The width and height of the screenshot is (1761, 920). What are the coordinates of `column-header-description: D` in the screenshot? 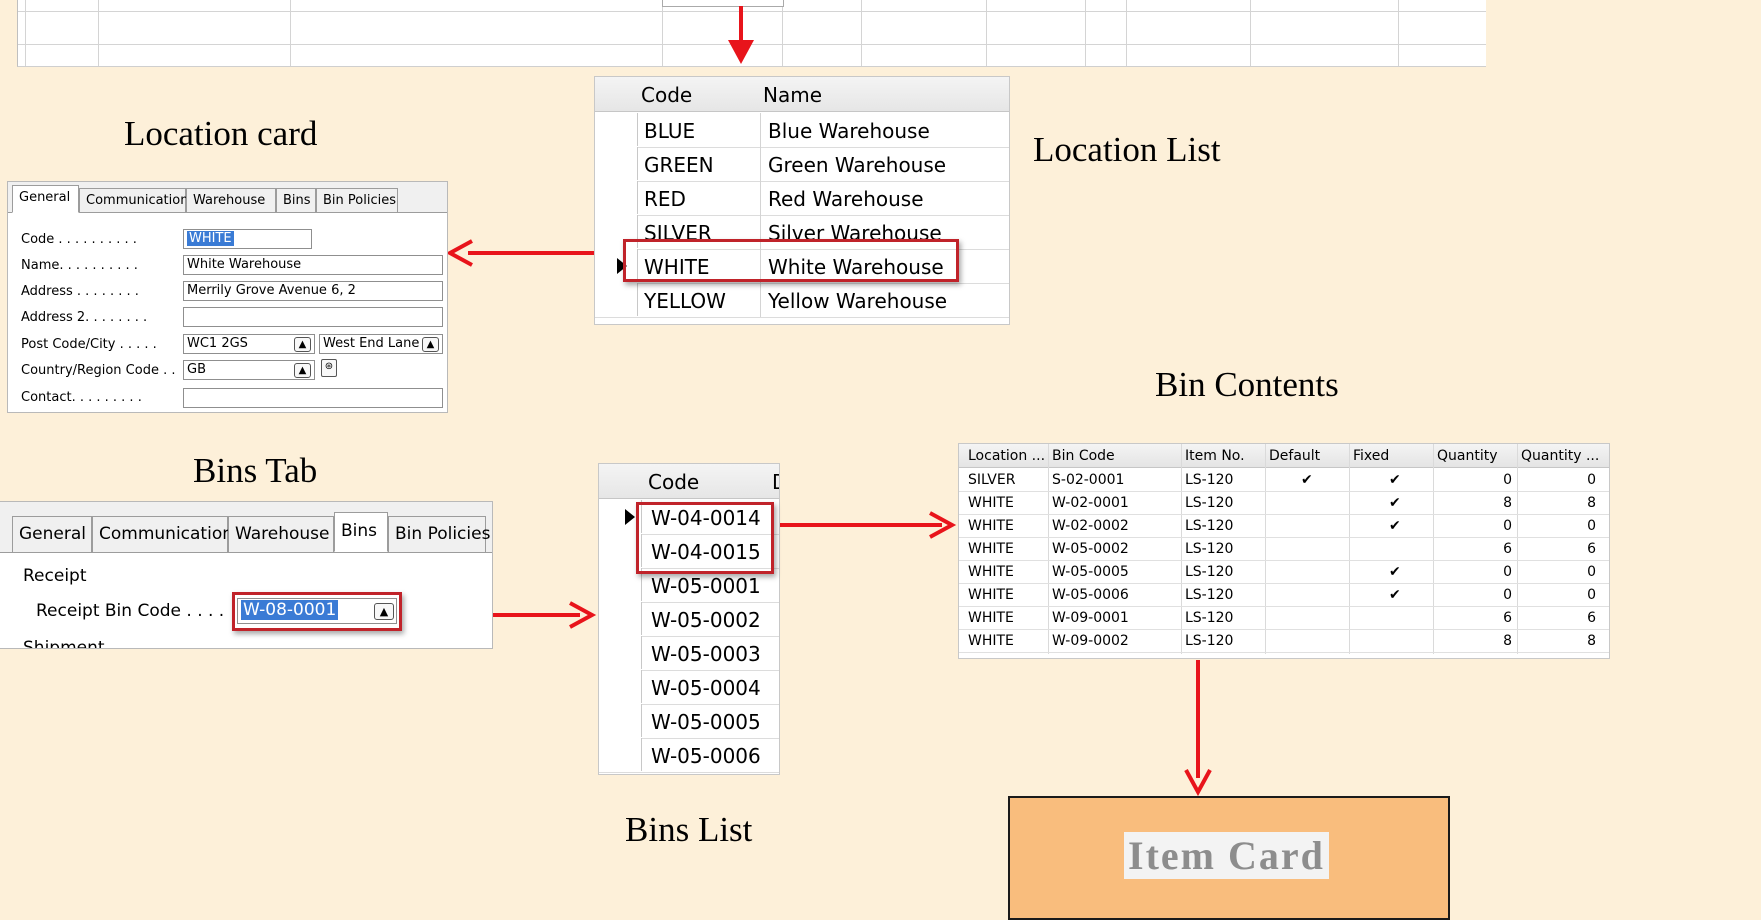 It's located at (775, 482).